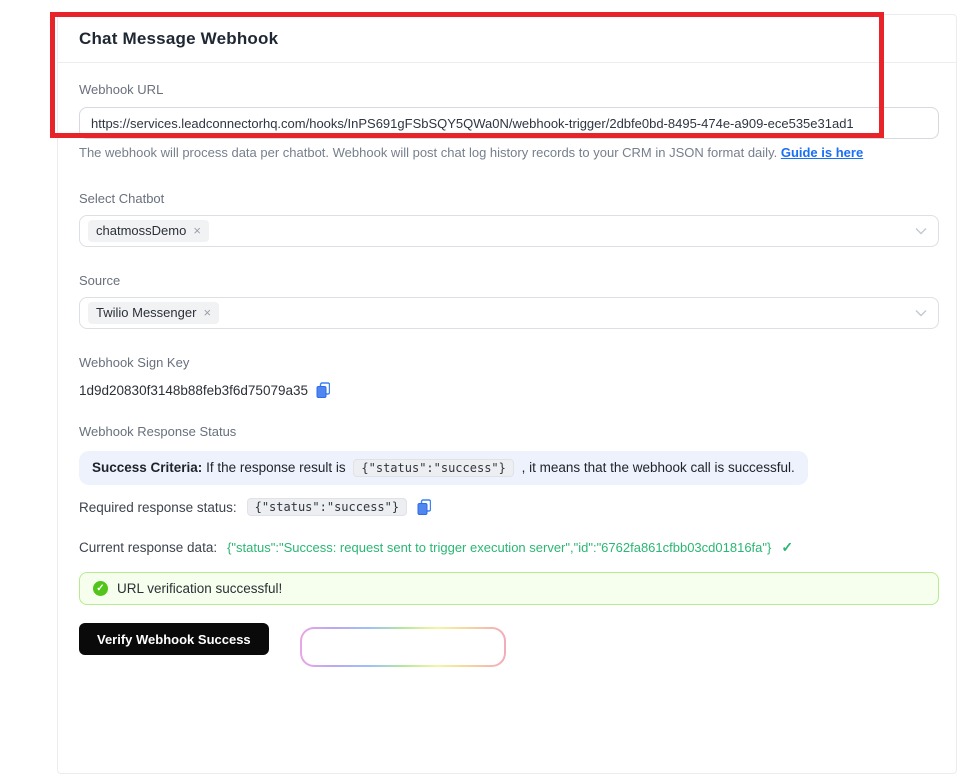  I want to click on chatbot-tag: chatmossDemo ×, so click(148, 231).